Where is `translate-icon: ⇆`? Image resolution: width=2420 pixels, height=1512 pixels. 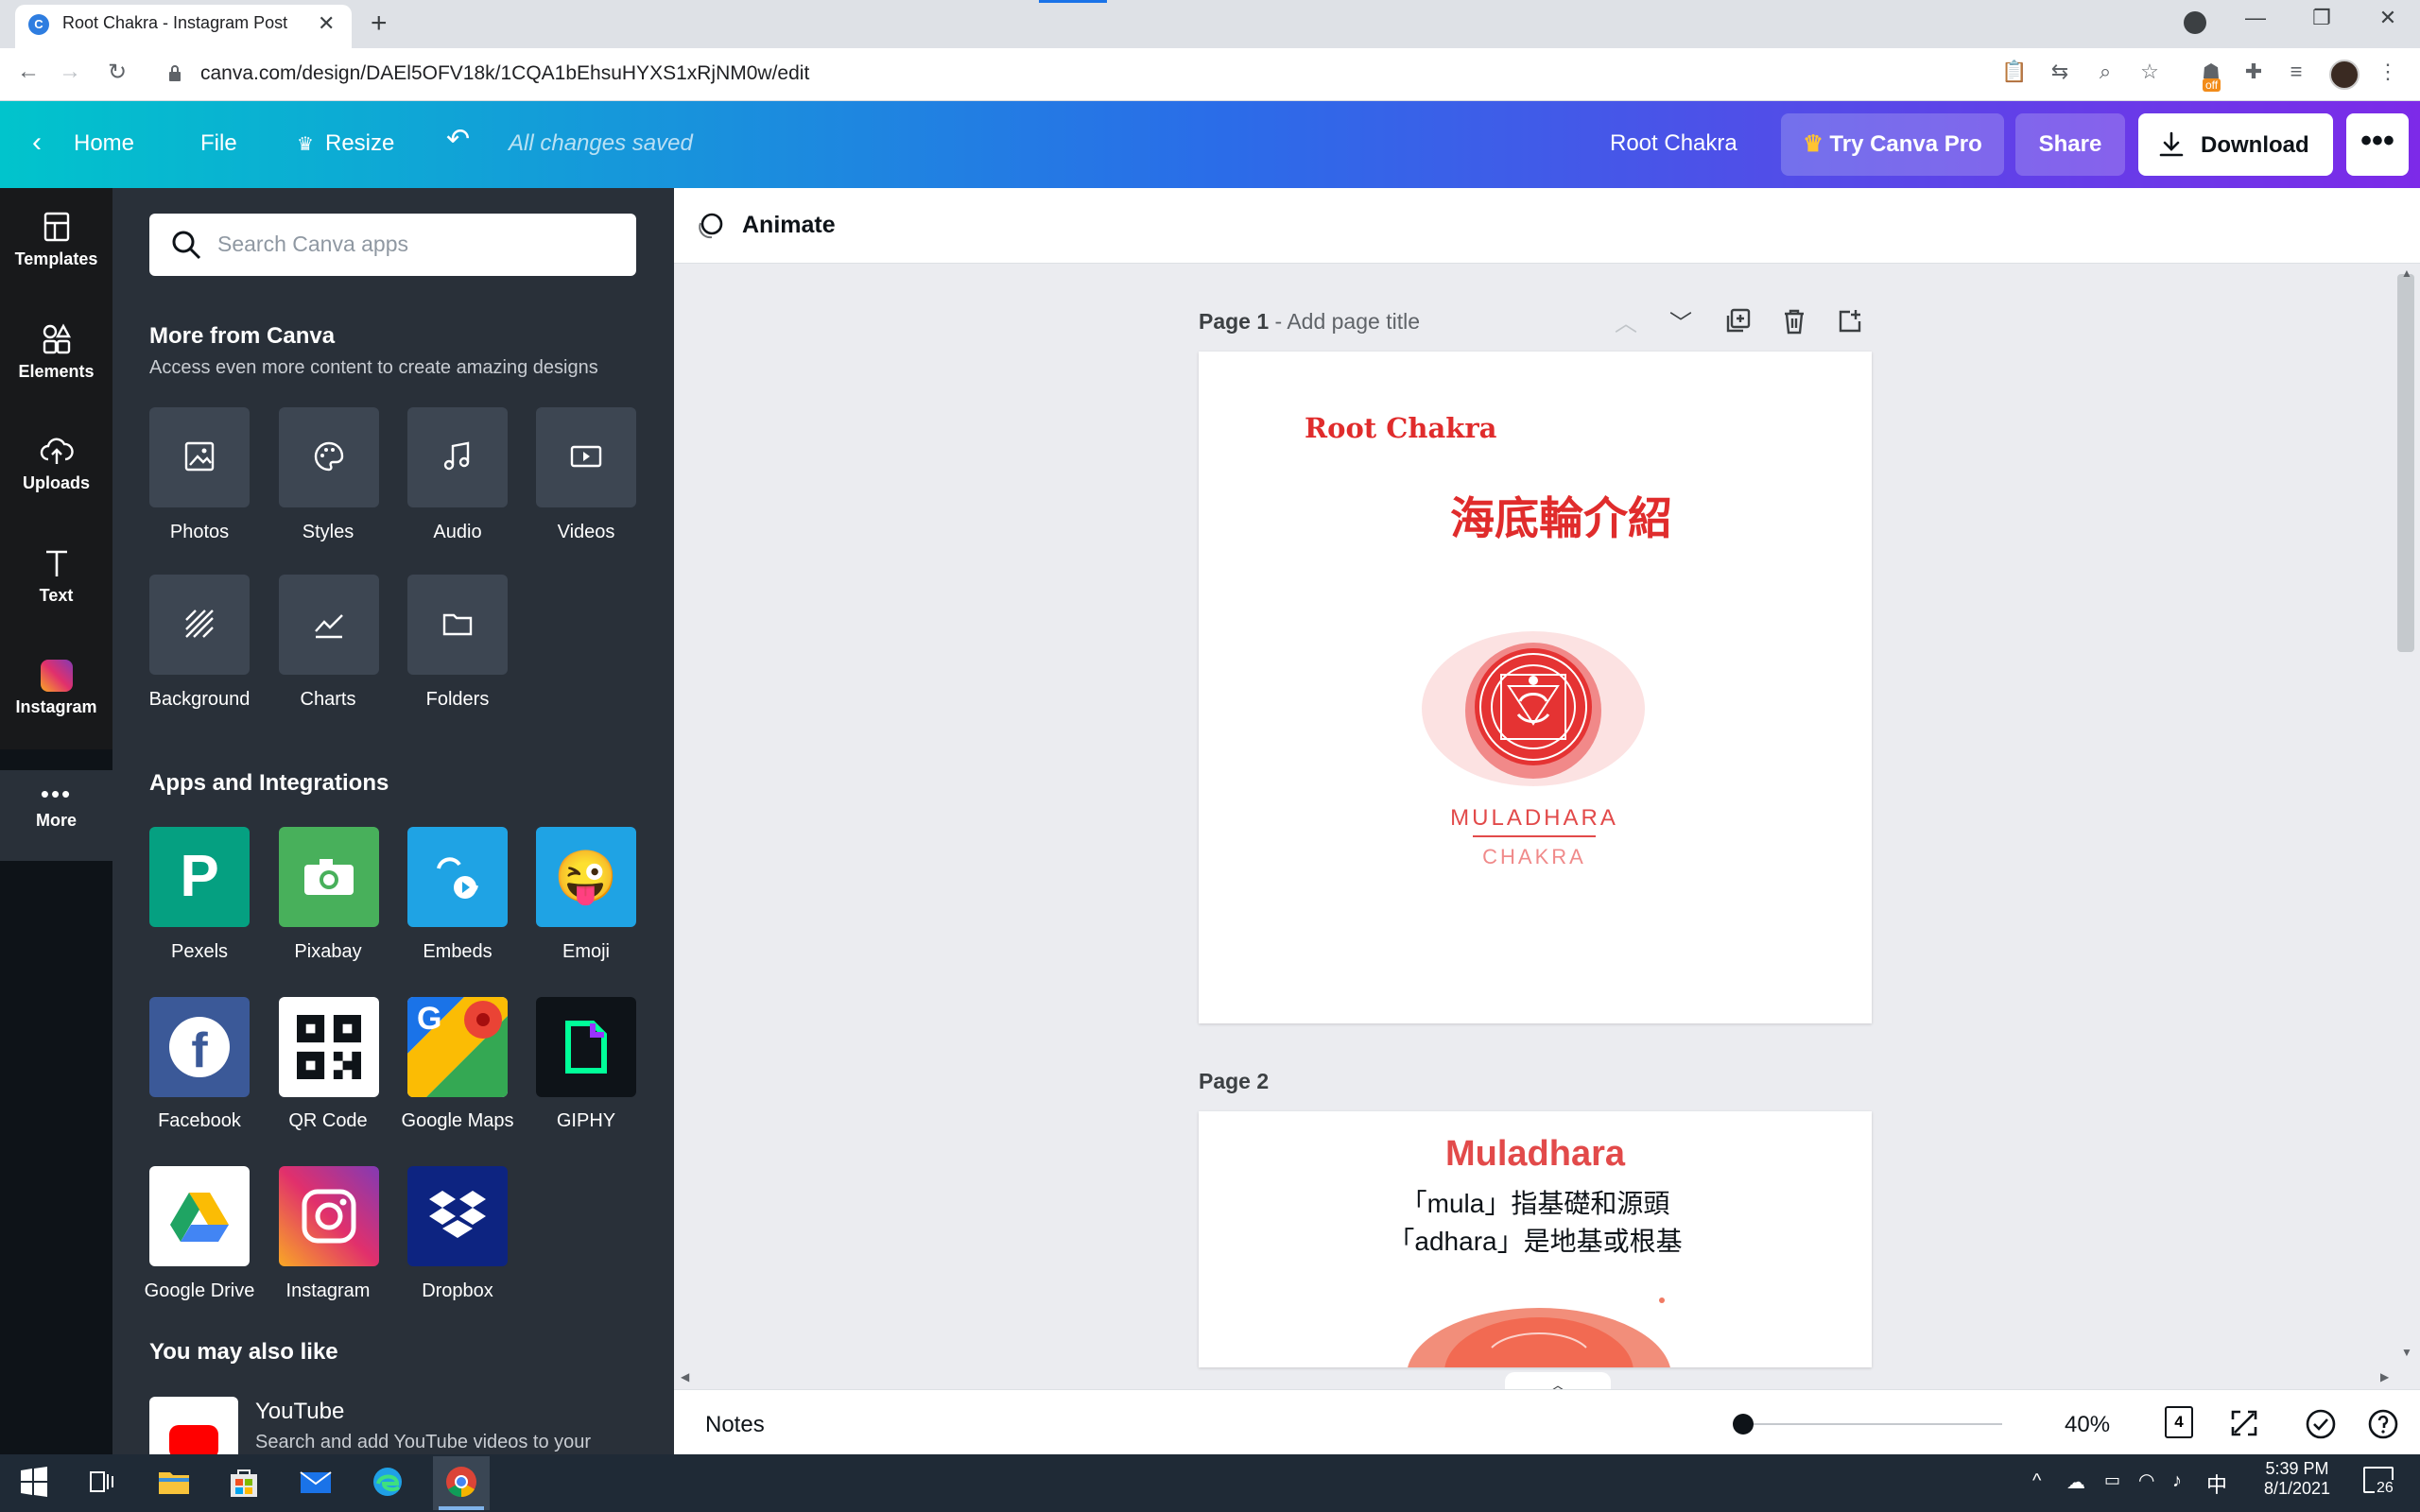
translate-icon: ⇆ is located at coordinates (2060, 73).